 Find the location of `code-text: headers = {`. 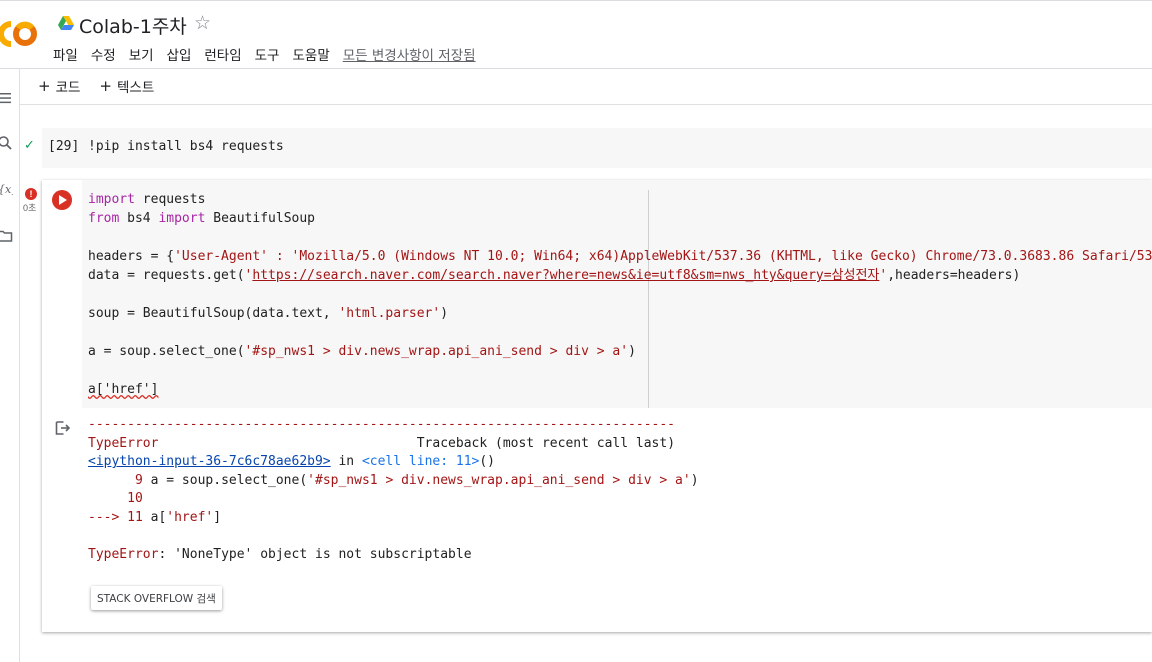

code-text: headers = { is located at coordinates (131, 256).